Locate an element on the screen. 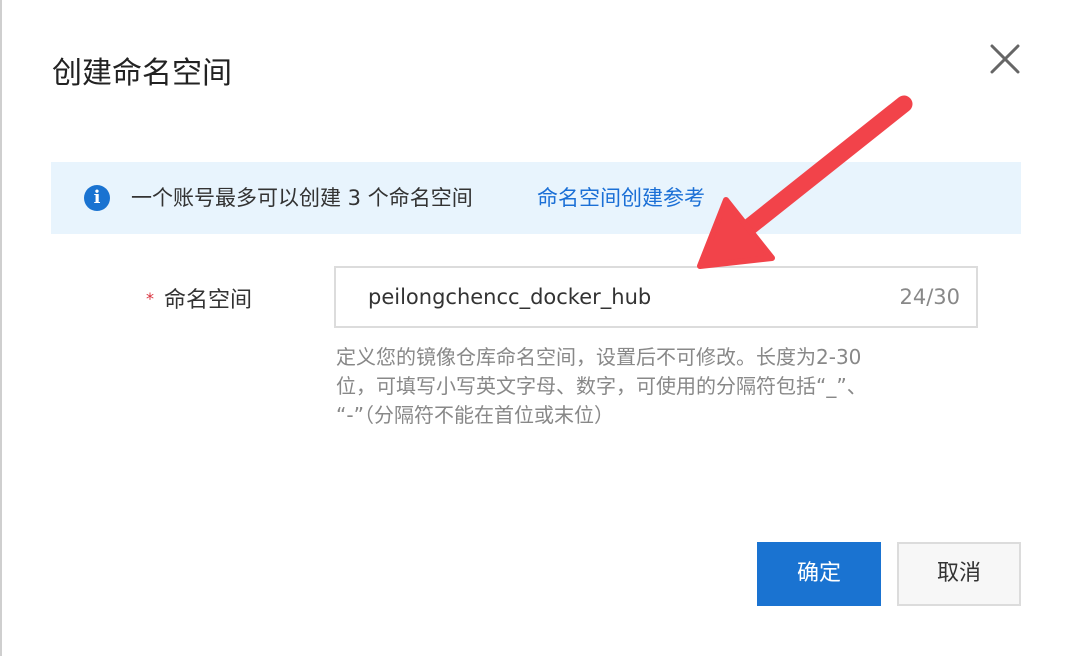 The width and height of the screenshot is (1070, 656). namespace-input-box: 24/30 is located at coordinates (656, 297).